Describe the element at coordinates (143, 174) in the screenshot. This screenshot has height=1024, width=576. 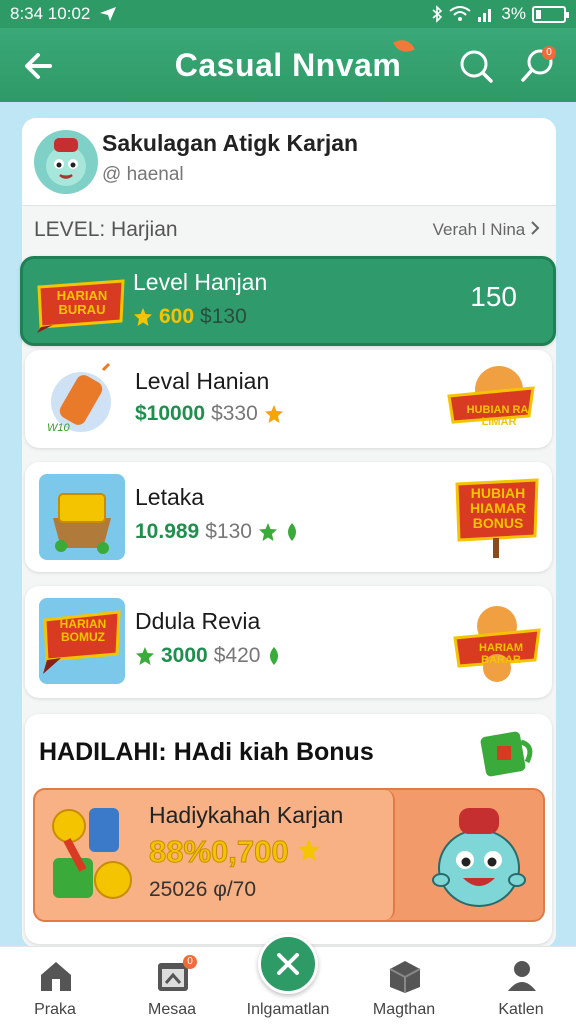
I see `profile-handle: @ haenal` at that location.